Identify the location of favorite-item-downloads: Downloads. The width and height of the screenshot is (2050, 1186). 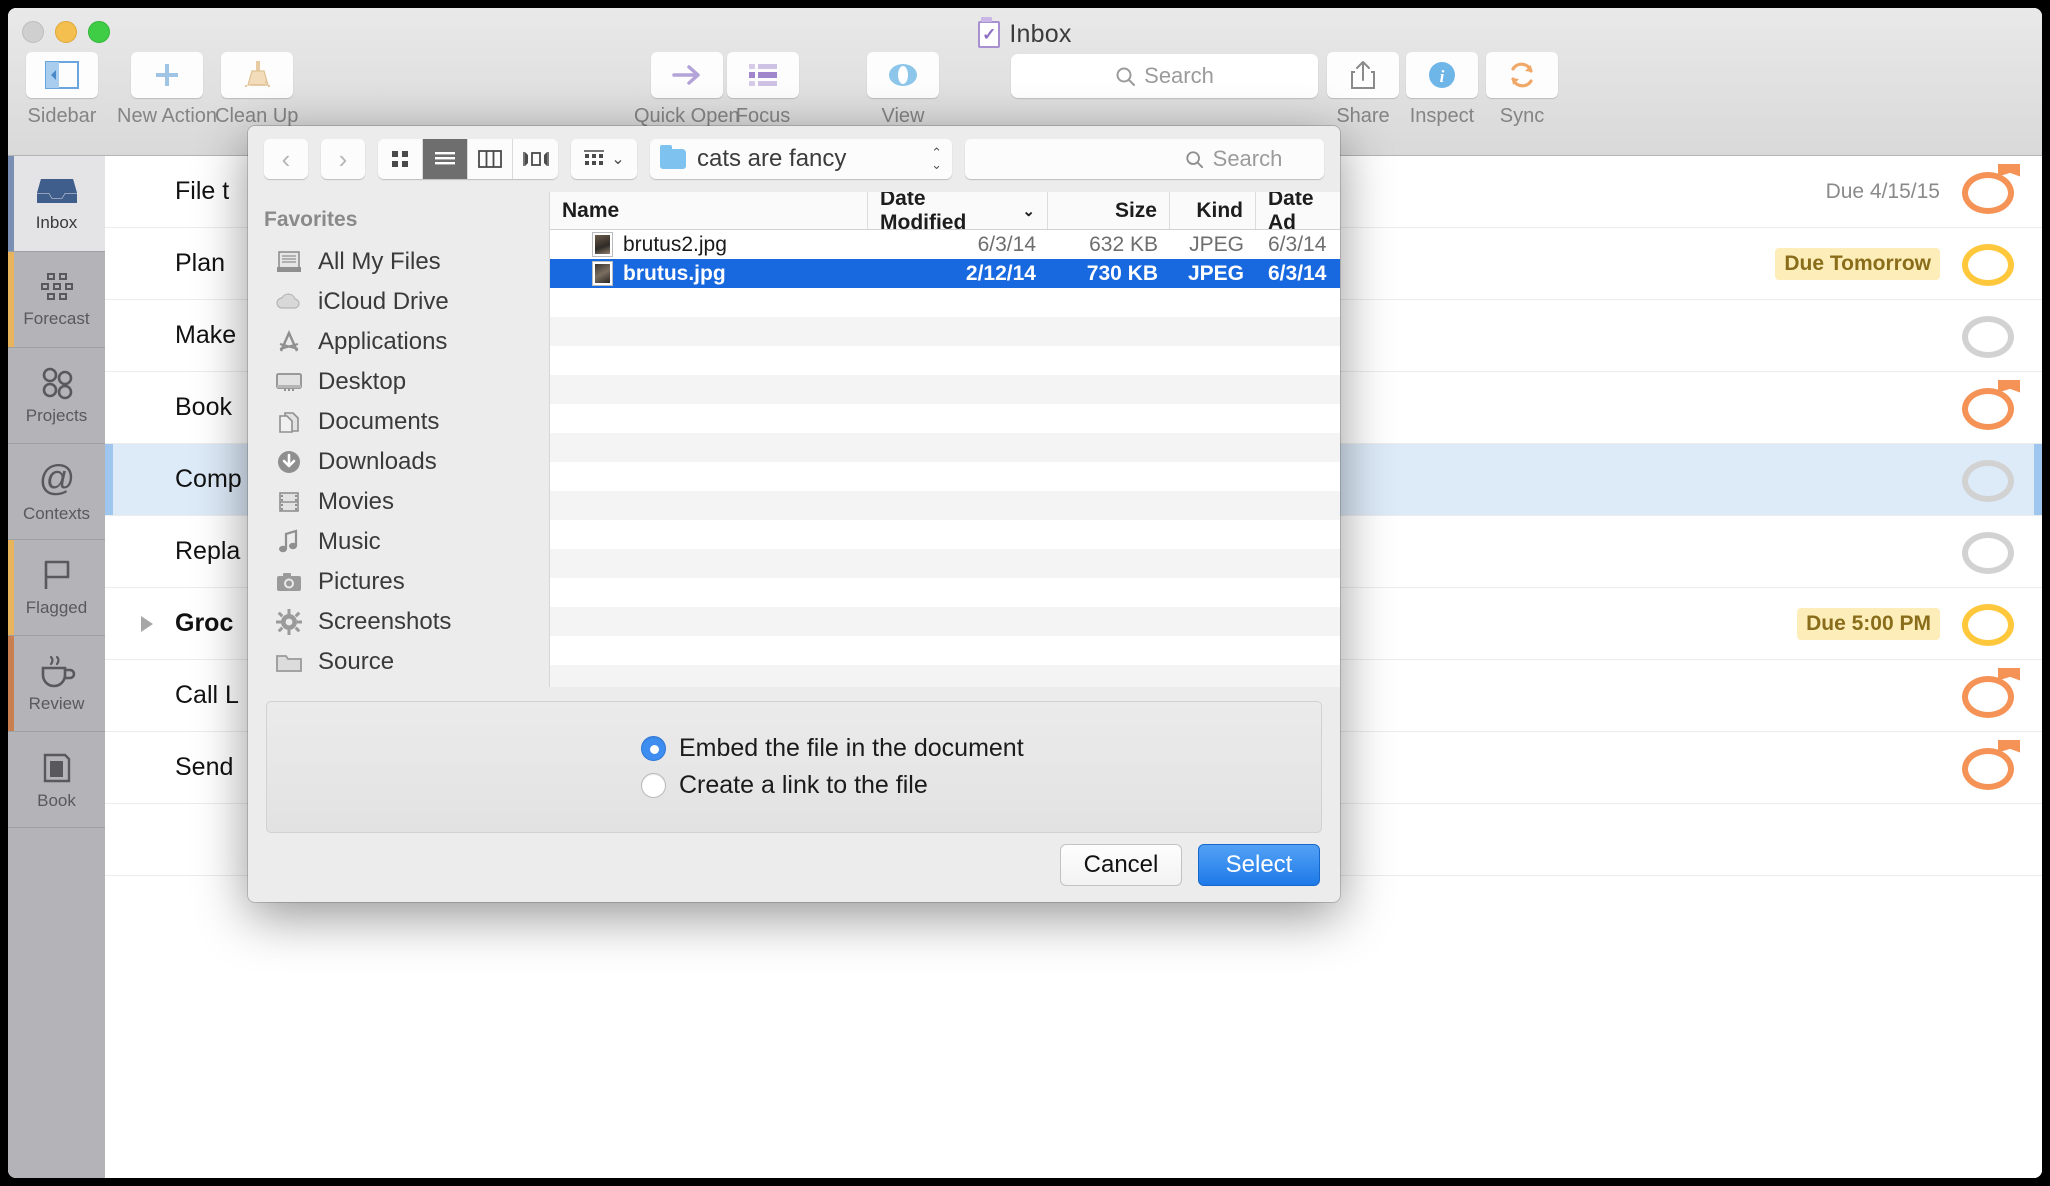
(398, 462).